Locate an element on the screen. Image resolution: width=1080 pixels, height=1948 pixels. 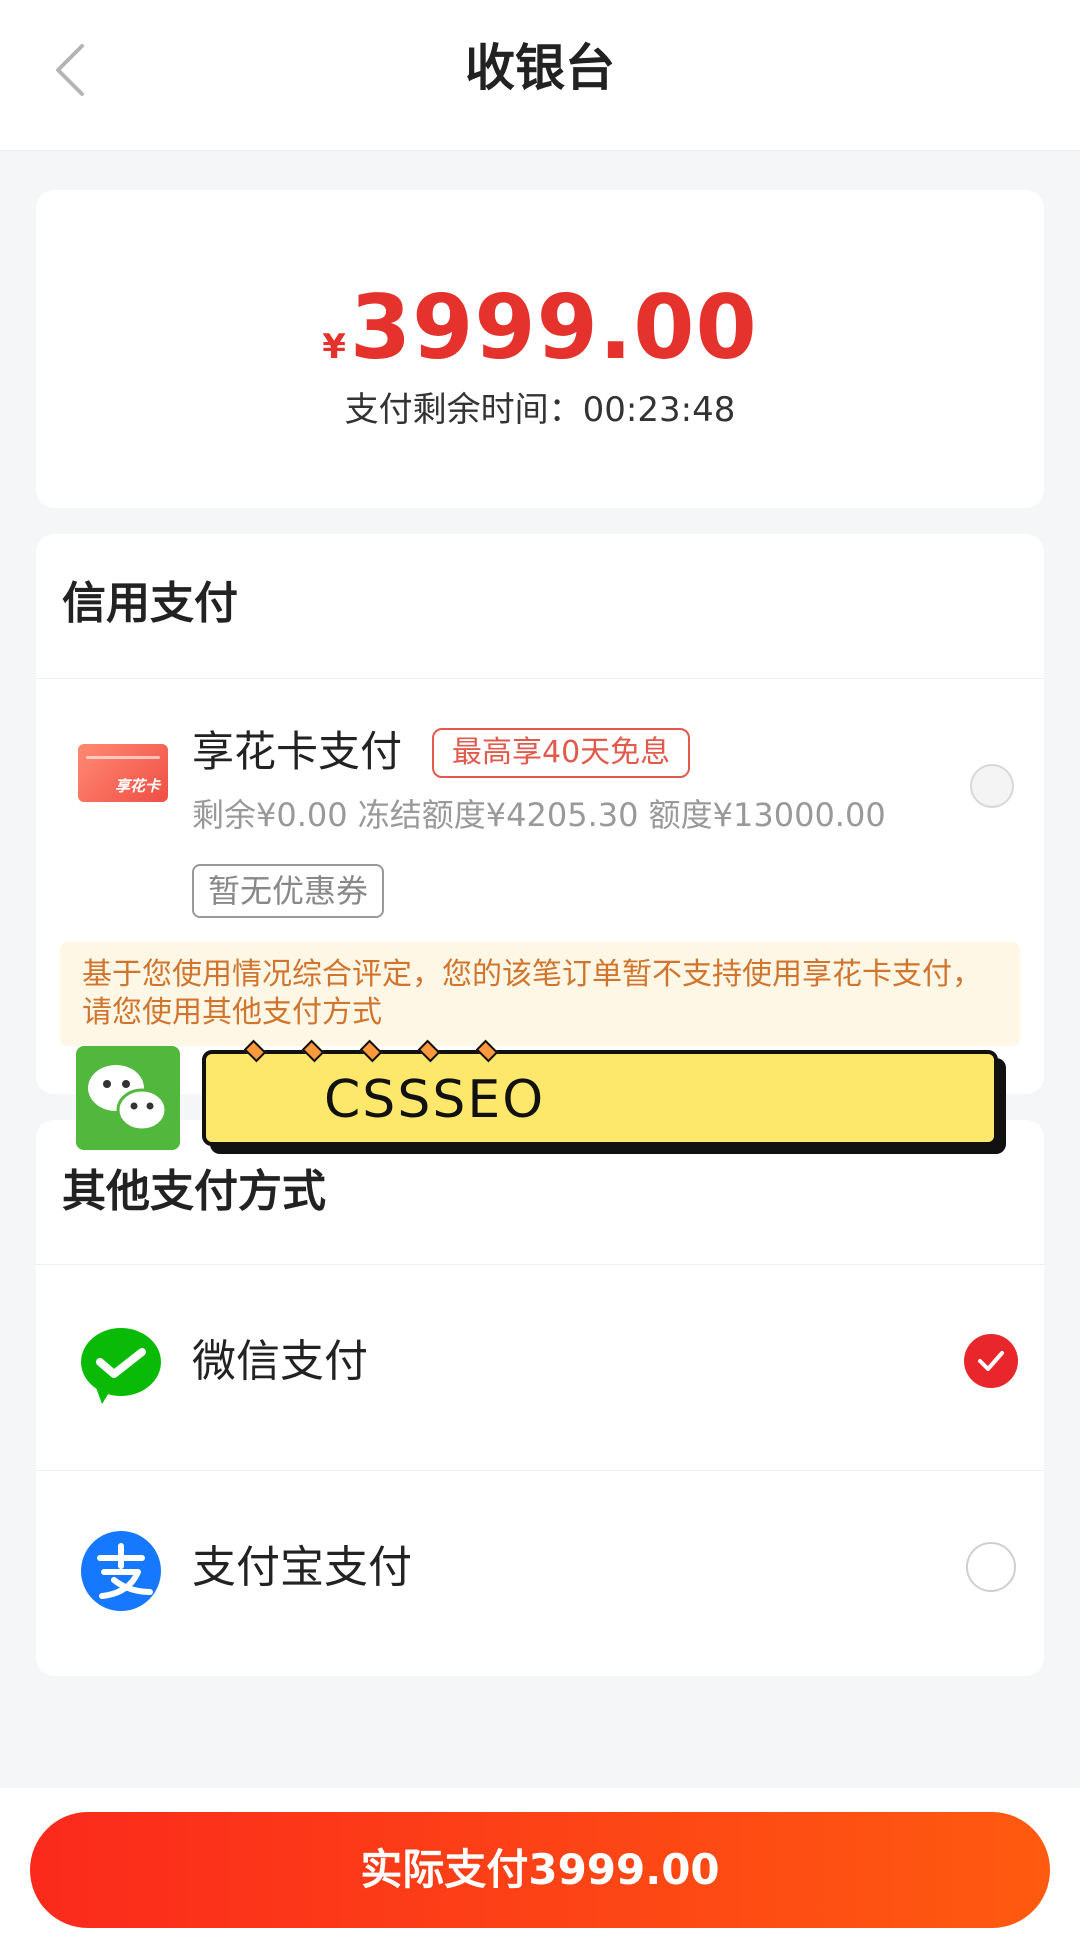
watermark-banner: CSSSEO is located at coordinates (600, 1092).